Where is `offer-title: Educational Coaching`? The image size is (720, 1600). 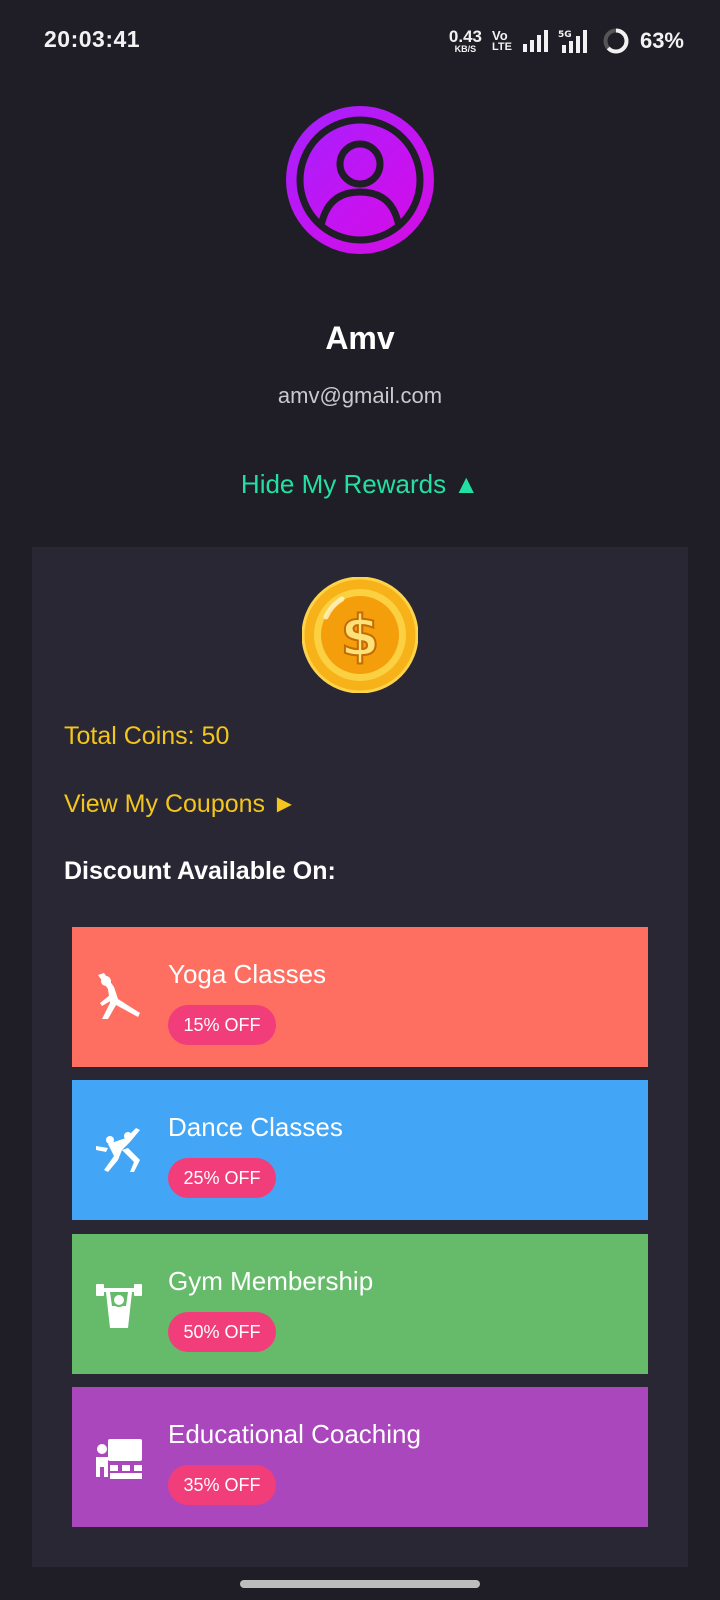
offer-title: Educational Coaching is located at coordinates (294, 1434).